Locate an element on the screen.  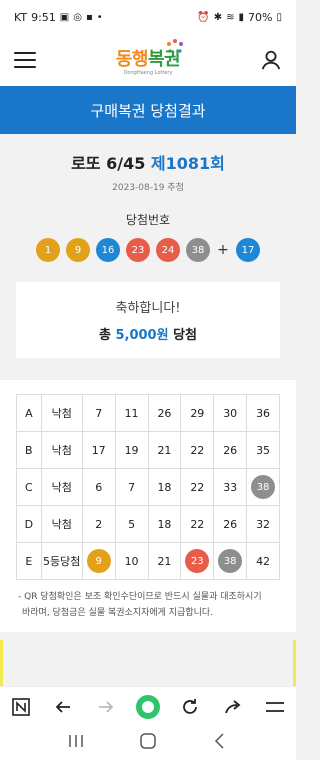
prize-prefix: 총 is located at coordinates (107, 335).